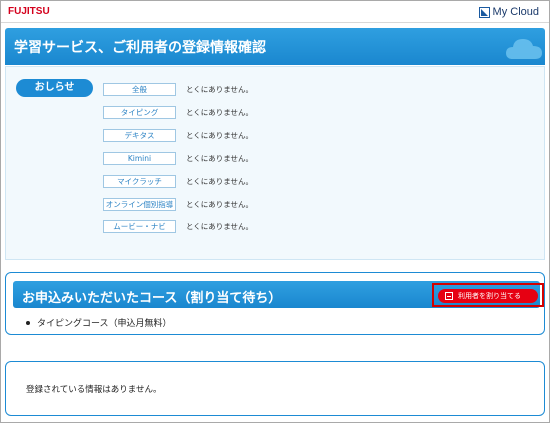 The width and height of the screenshot is (550, 423). I want to click on assign-user-label: 利用者を割り当てる, so click(489, 296).